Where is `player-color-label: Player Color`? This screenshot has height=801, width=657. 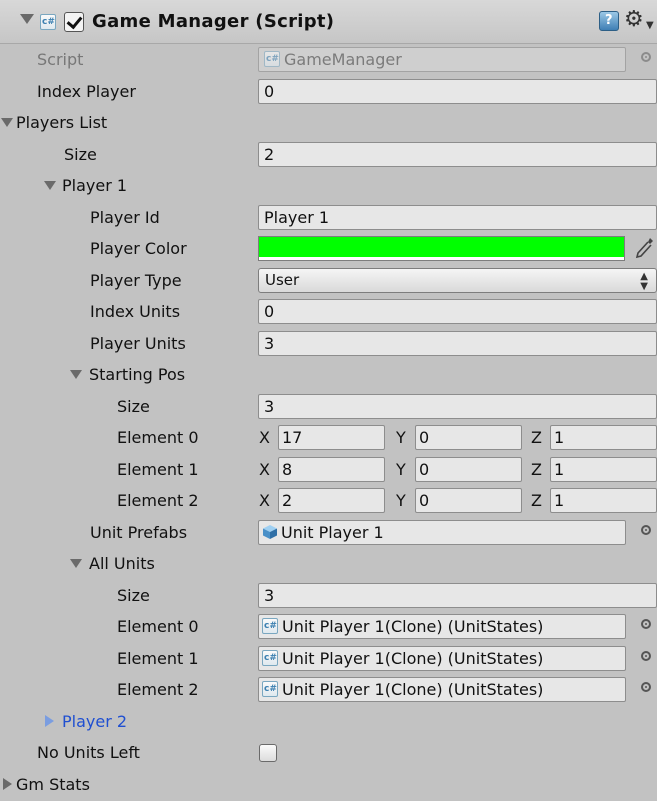
player-color-label: Player Color is located at coordinates (138, 248).